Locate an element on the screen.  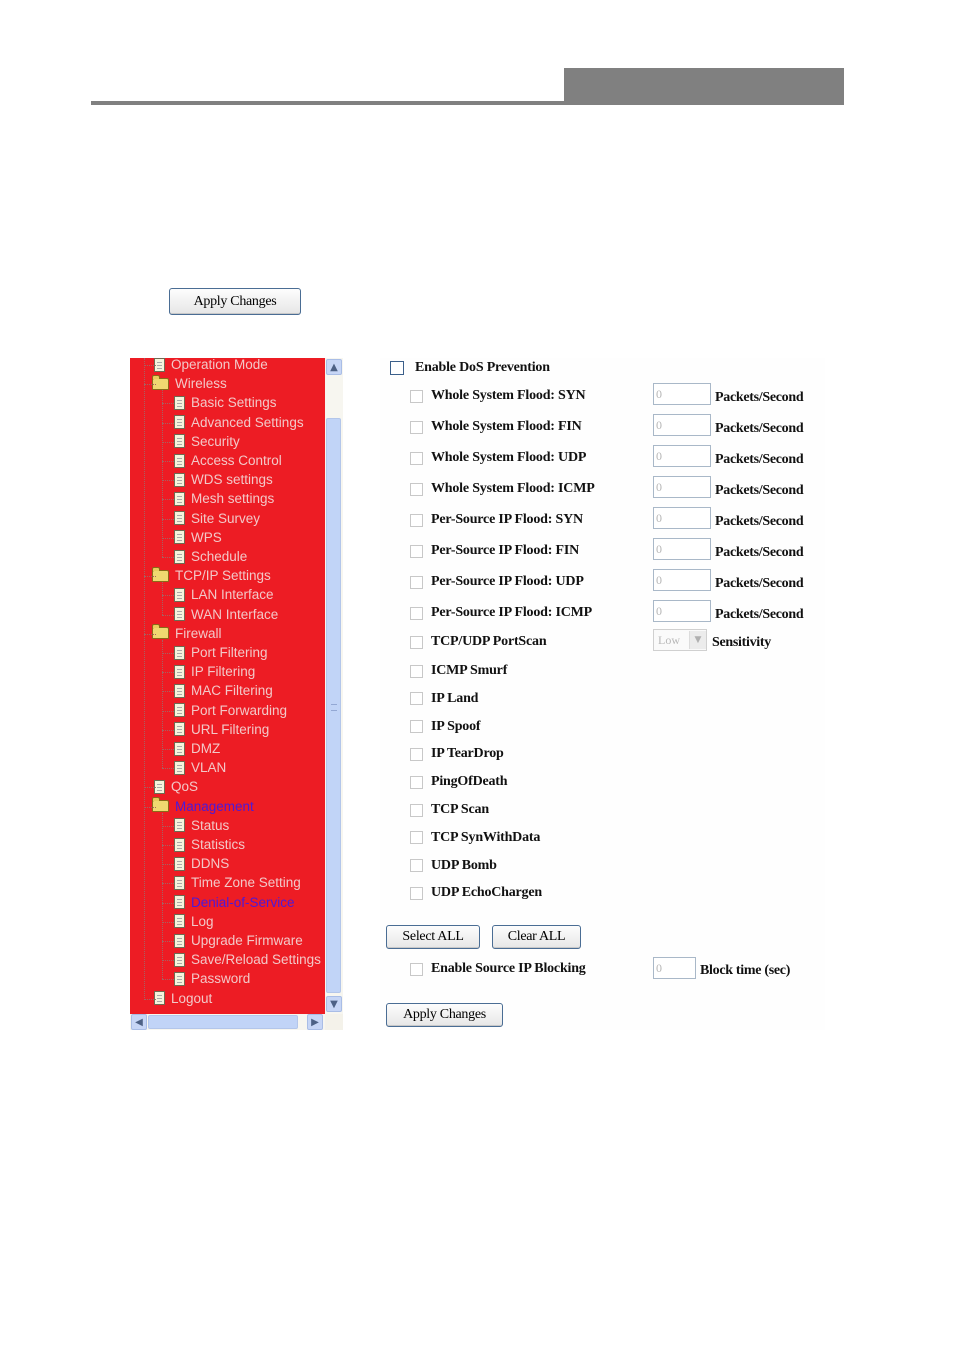
sidebar-item-tcp-ip-settings: TCP/IP Settings is located at coordinates (211, 575).